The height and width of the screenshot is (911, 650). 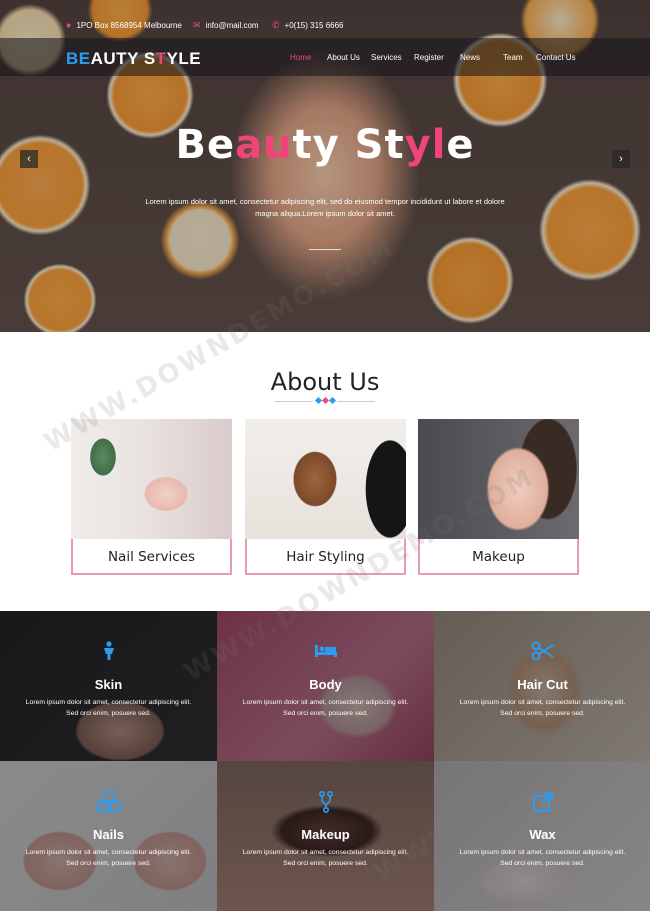 I want to click on nail-services-image, so click(x=151, y=479).